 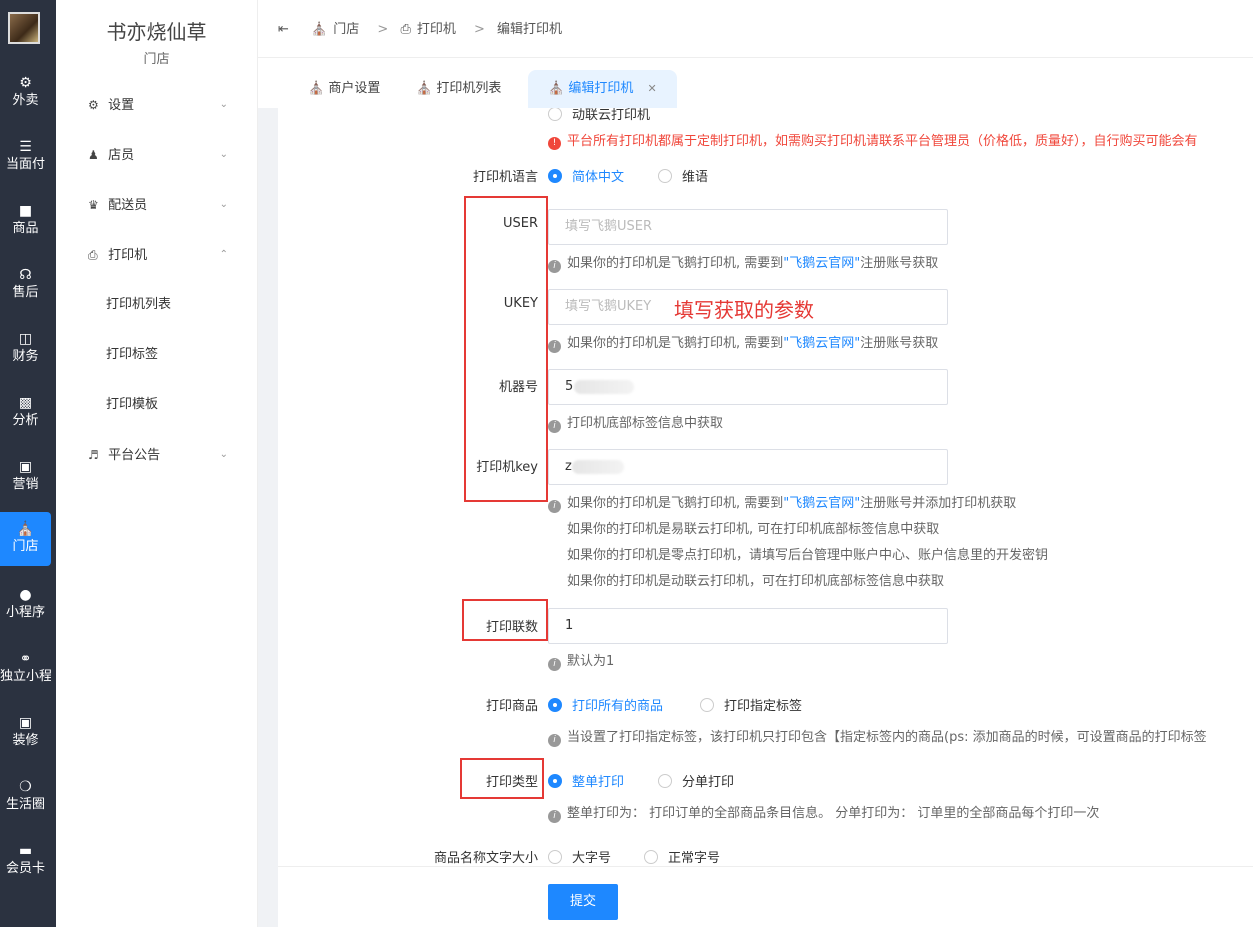 I want to click on submit-button: 提交, so click(x=583, y=902).